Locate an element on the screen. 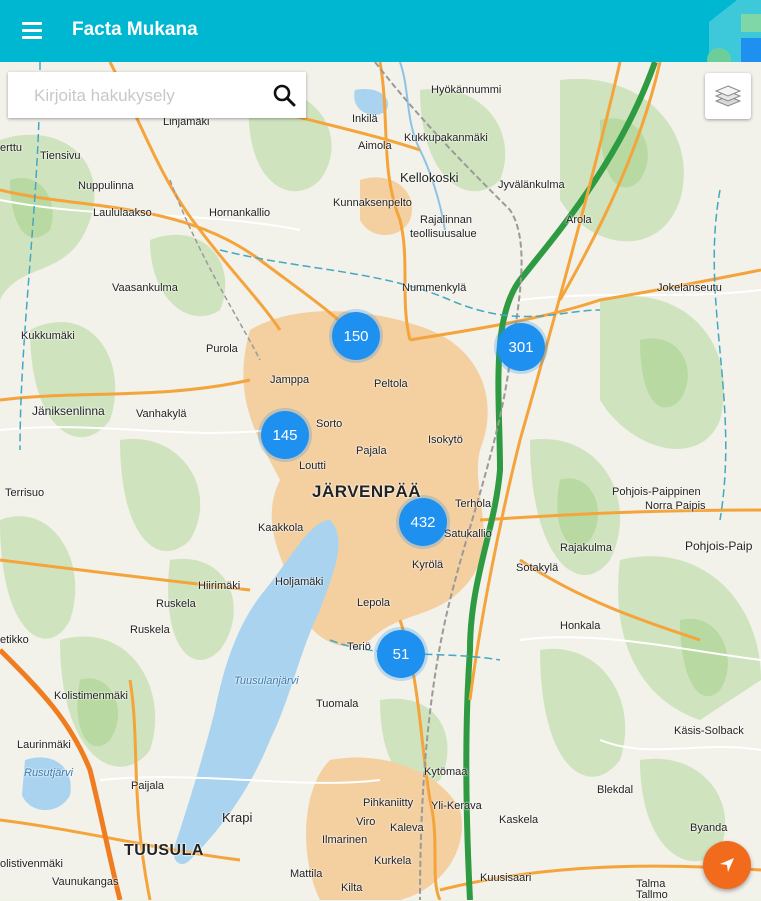 The height and width of the screenshot is (901, 761). cluster-marker: 150 is located at coordinates (356, 336).